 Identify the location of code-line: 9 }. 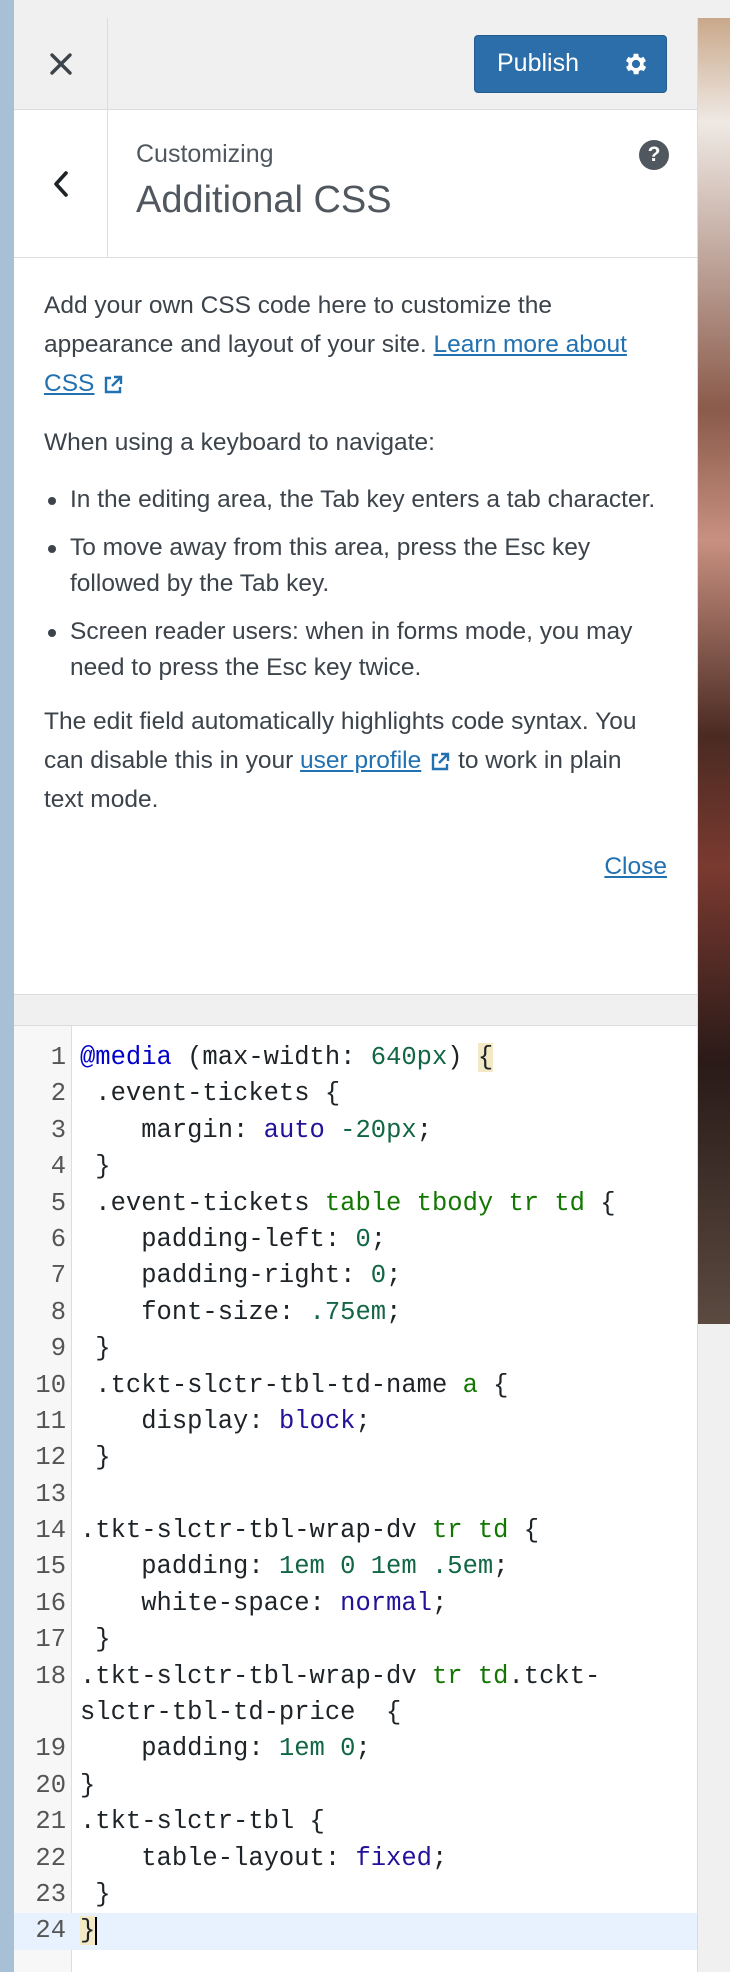
(355, 1349).